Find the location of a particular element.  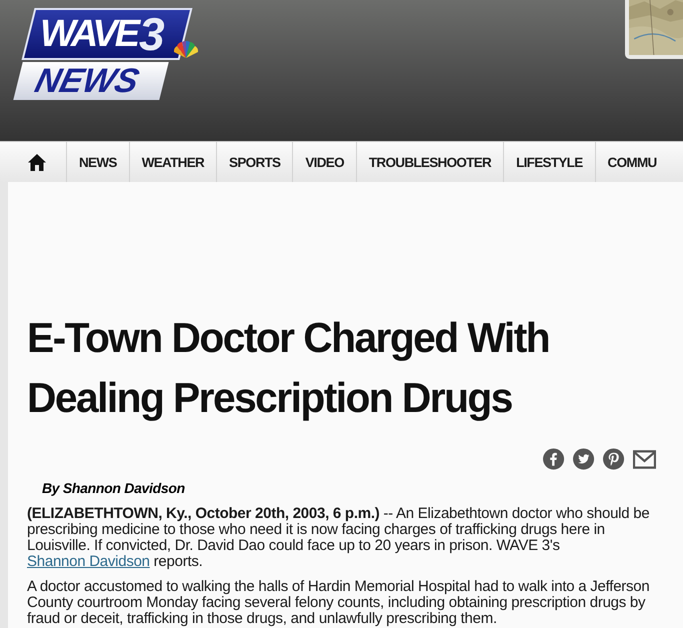

byline: By Shannon Davidson is located at coordinates (113, 488).